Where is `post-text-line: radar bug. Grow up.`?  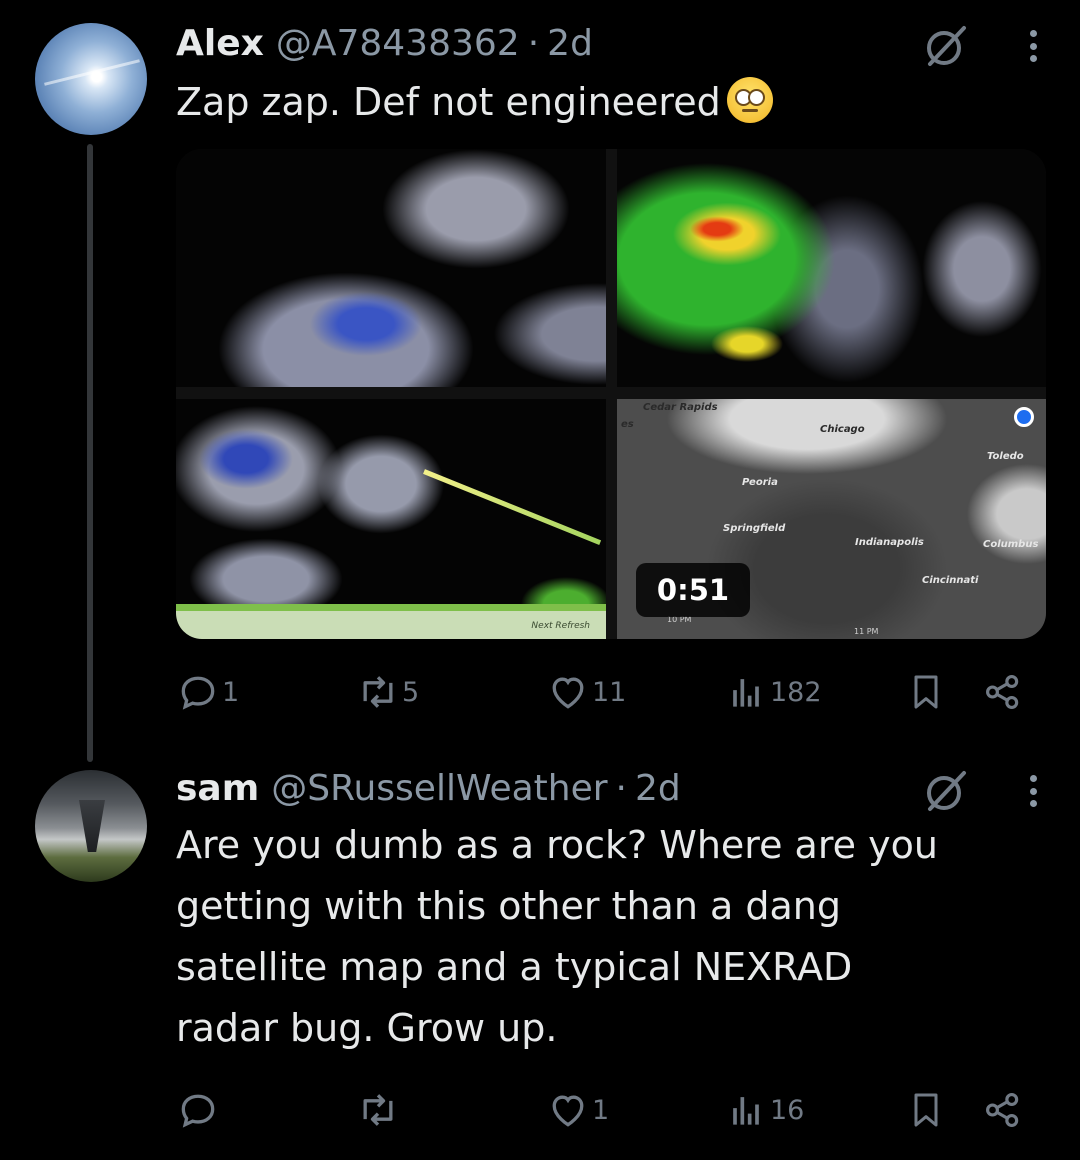
post-text-line: radar bug. Grow up. is located at coordinates (367, 1028).